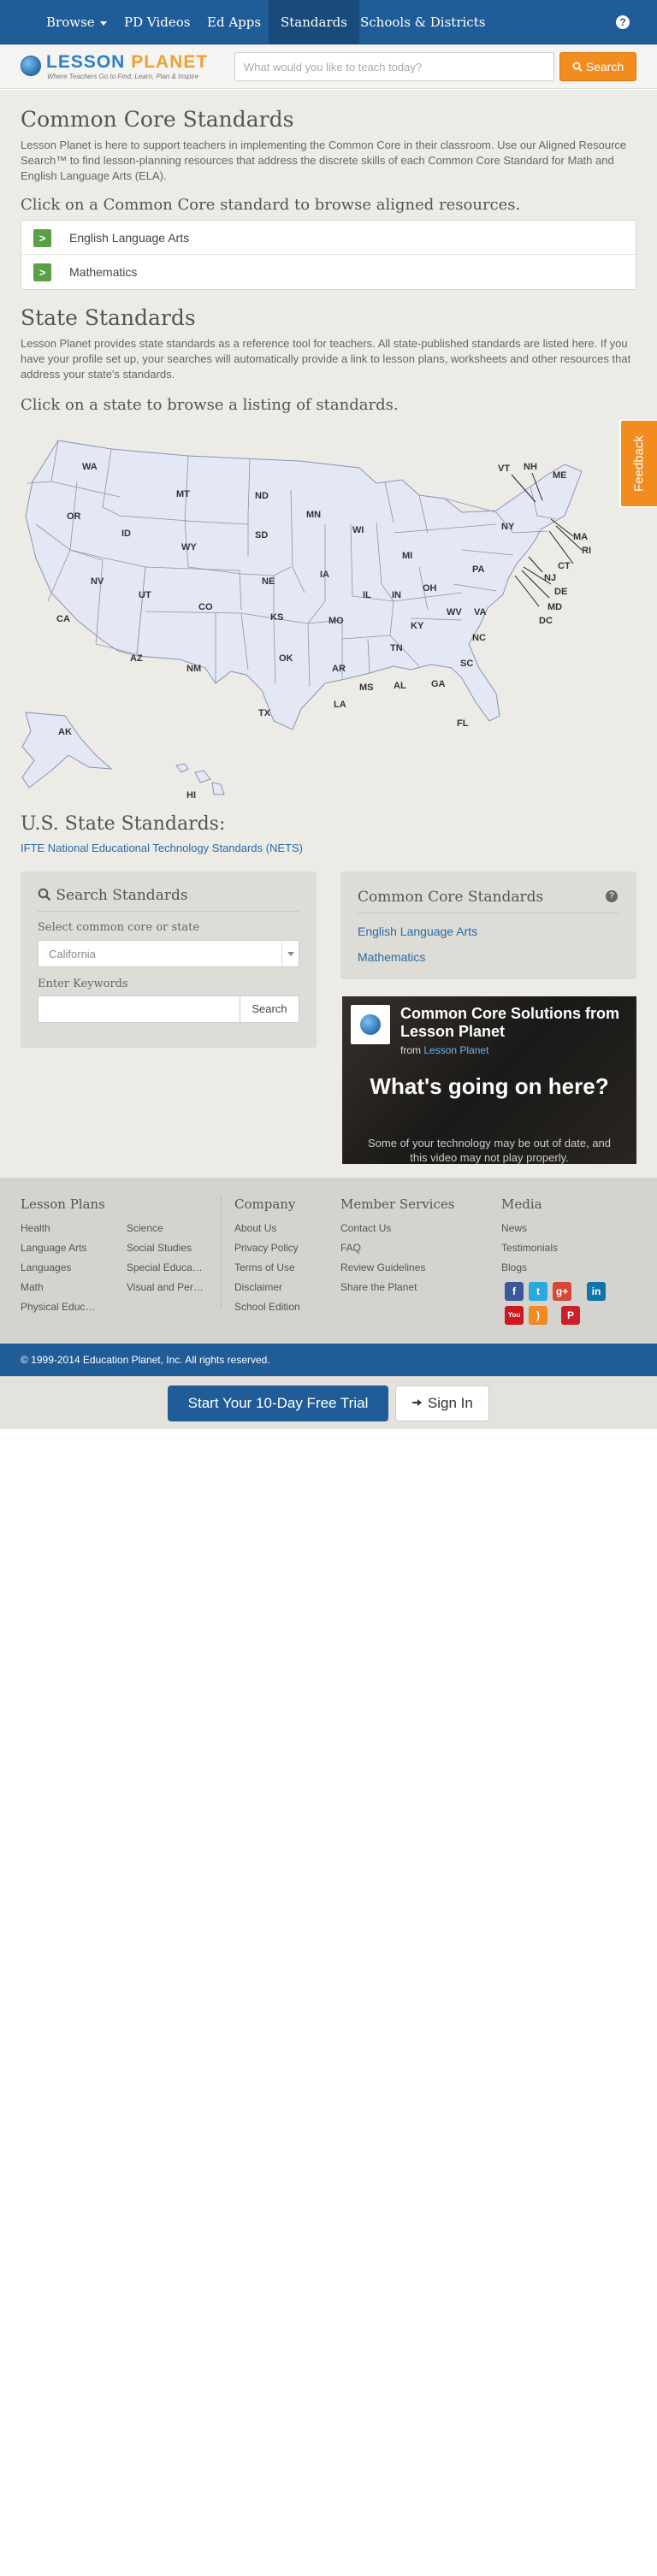 This screenshot has width=657, height=2576. I want to click on free-trial-button: Start Your 10-Day Free Trial, so click(278, 1403).